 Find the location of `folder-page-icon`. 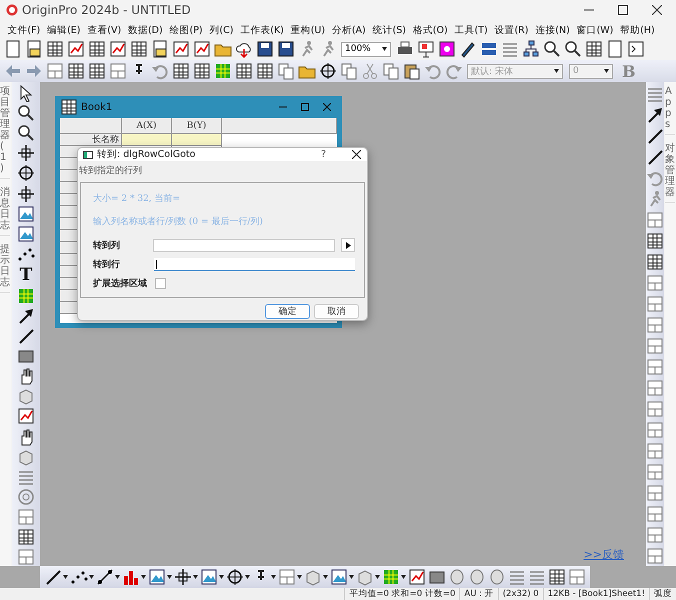

folder-page-icon is located at coordinates (159, 49).